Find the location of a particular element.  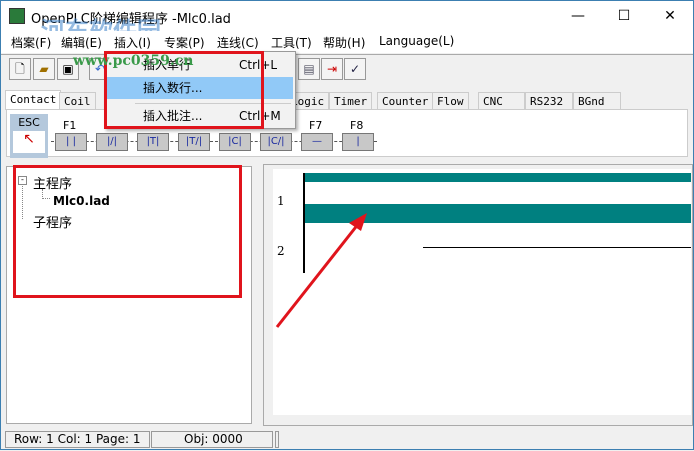

tree-main-program: 主程序 is located at coordinates (52, 182).